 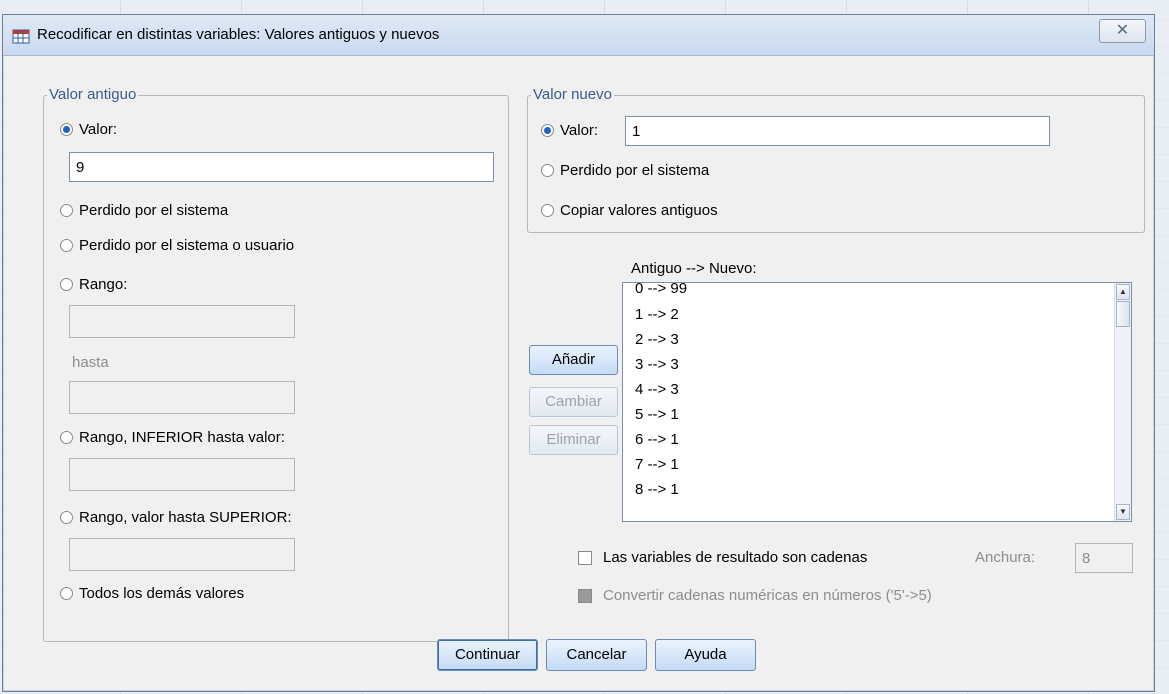 I want to click on cancel-button: Cancelar, so click(x=596, y=655).